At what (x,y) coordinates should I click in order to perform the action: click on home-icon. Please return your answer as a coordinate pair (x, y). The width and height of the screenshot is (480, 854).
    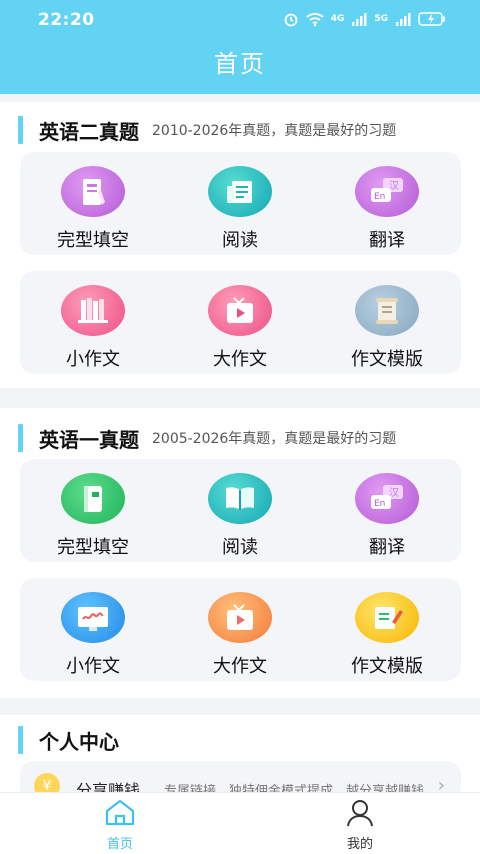
    Looking at the image, I should click on (120, 812).